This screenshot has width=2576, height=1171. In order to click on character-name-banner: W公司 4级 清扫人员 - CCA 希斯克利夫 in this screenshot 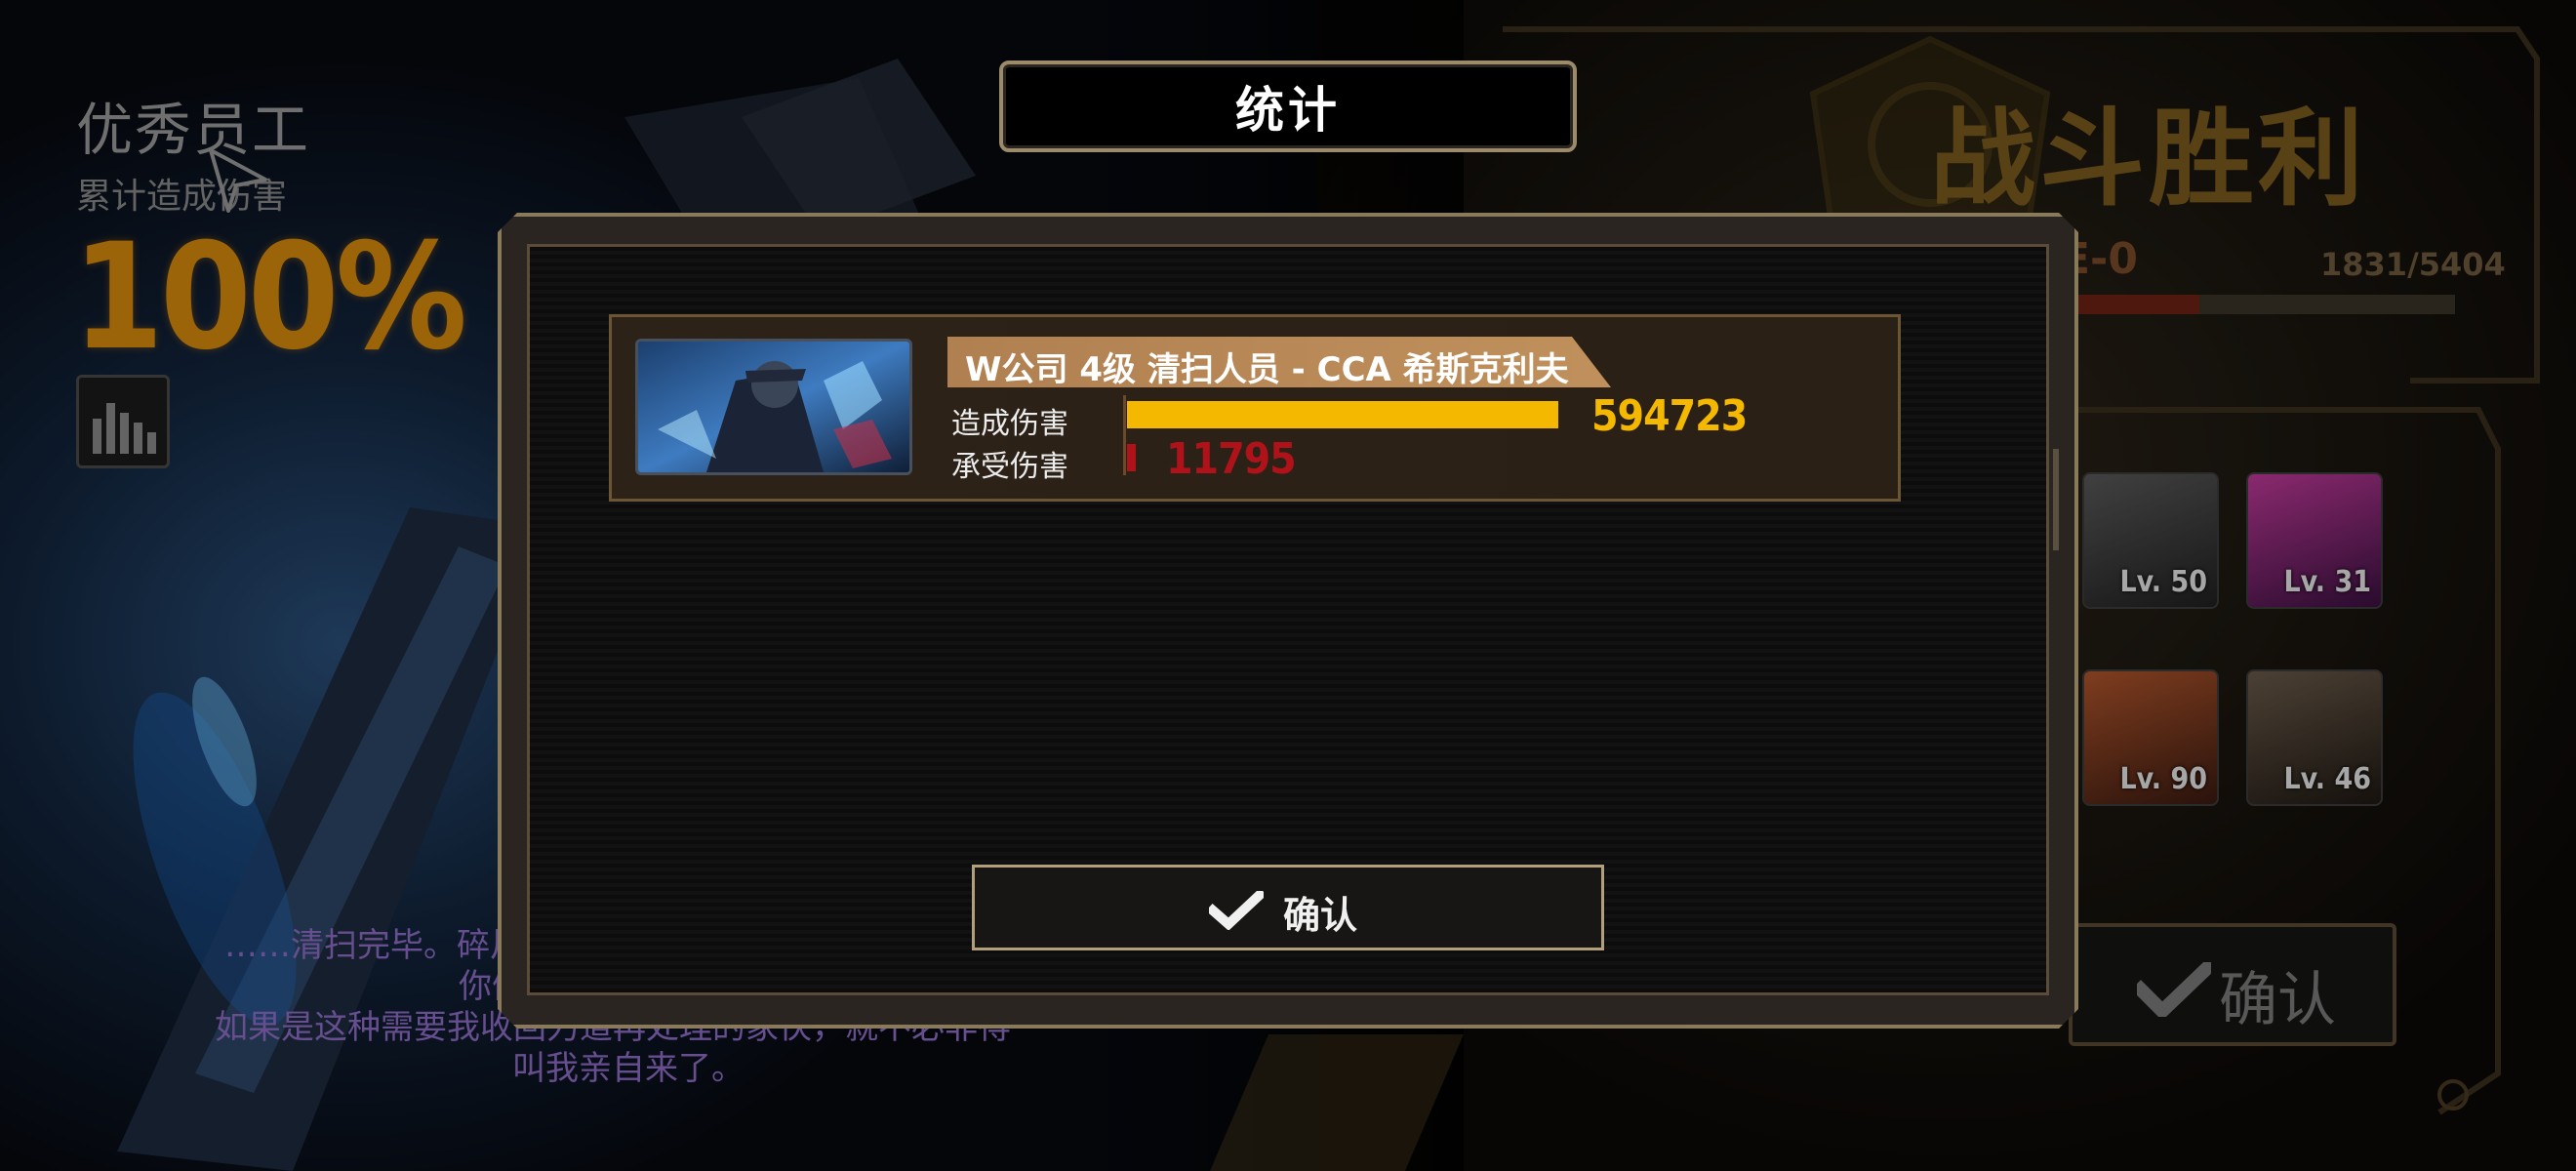, I will do `click(1279, 362)`.